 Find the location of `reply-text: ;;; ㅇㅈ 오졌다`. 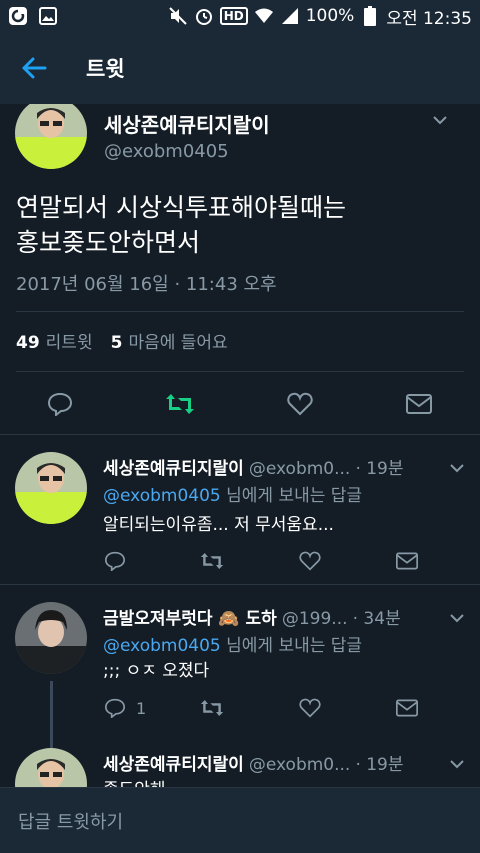

reply-text: ;;; ㅇㅈ 오졌다 is located at coordinates (156, 671).